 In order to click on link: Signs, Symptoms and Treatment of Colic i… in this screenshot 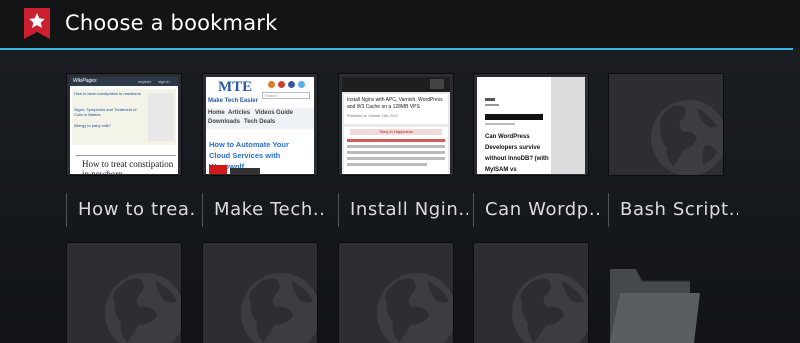, I will do `click(105, 112)`.